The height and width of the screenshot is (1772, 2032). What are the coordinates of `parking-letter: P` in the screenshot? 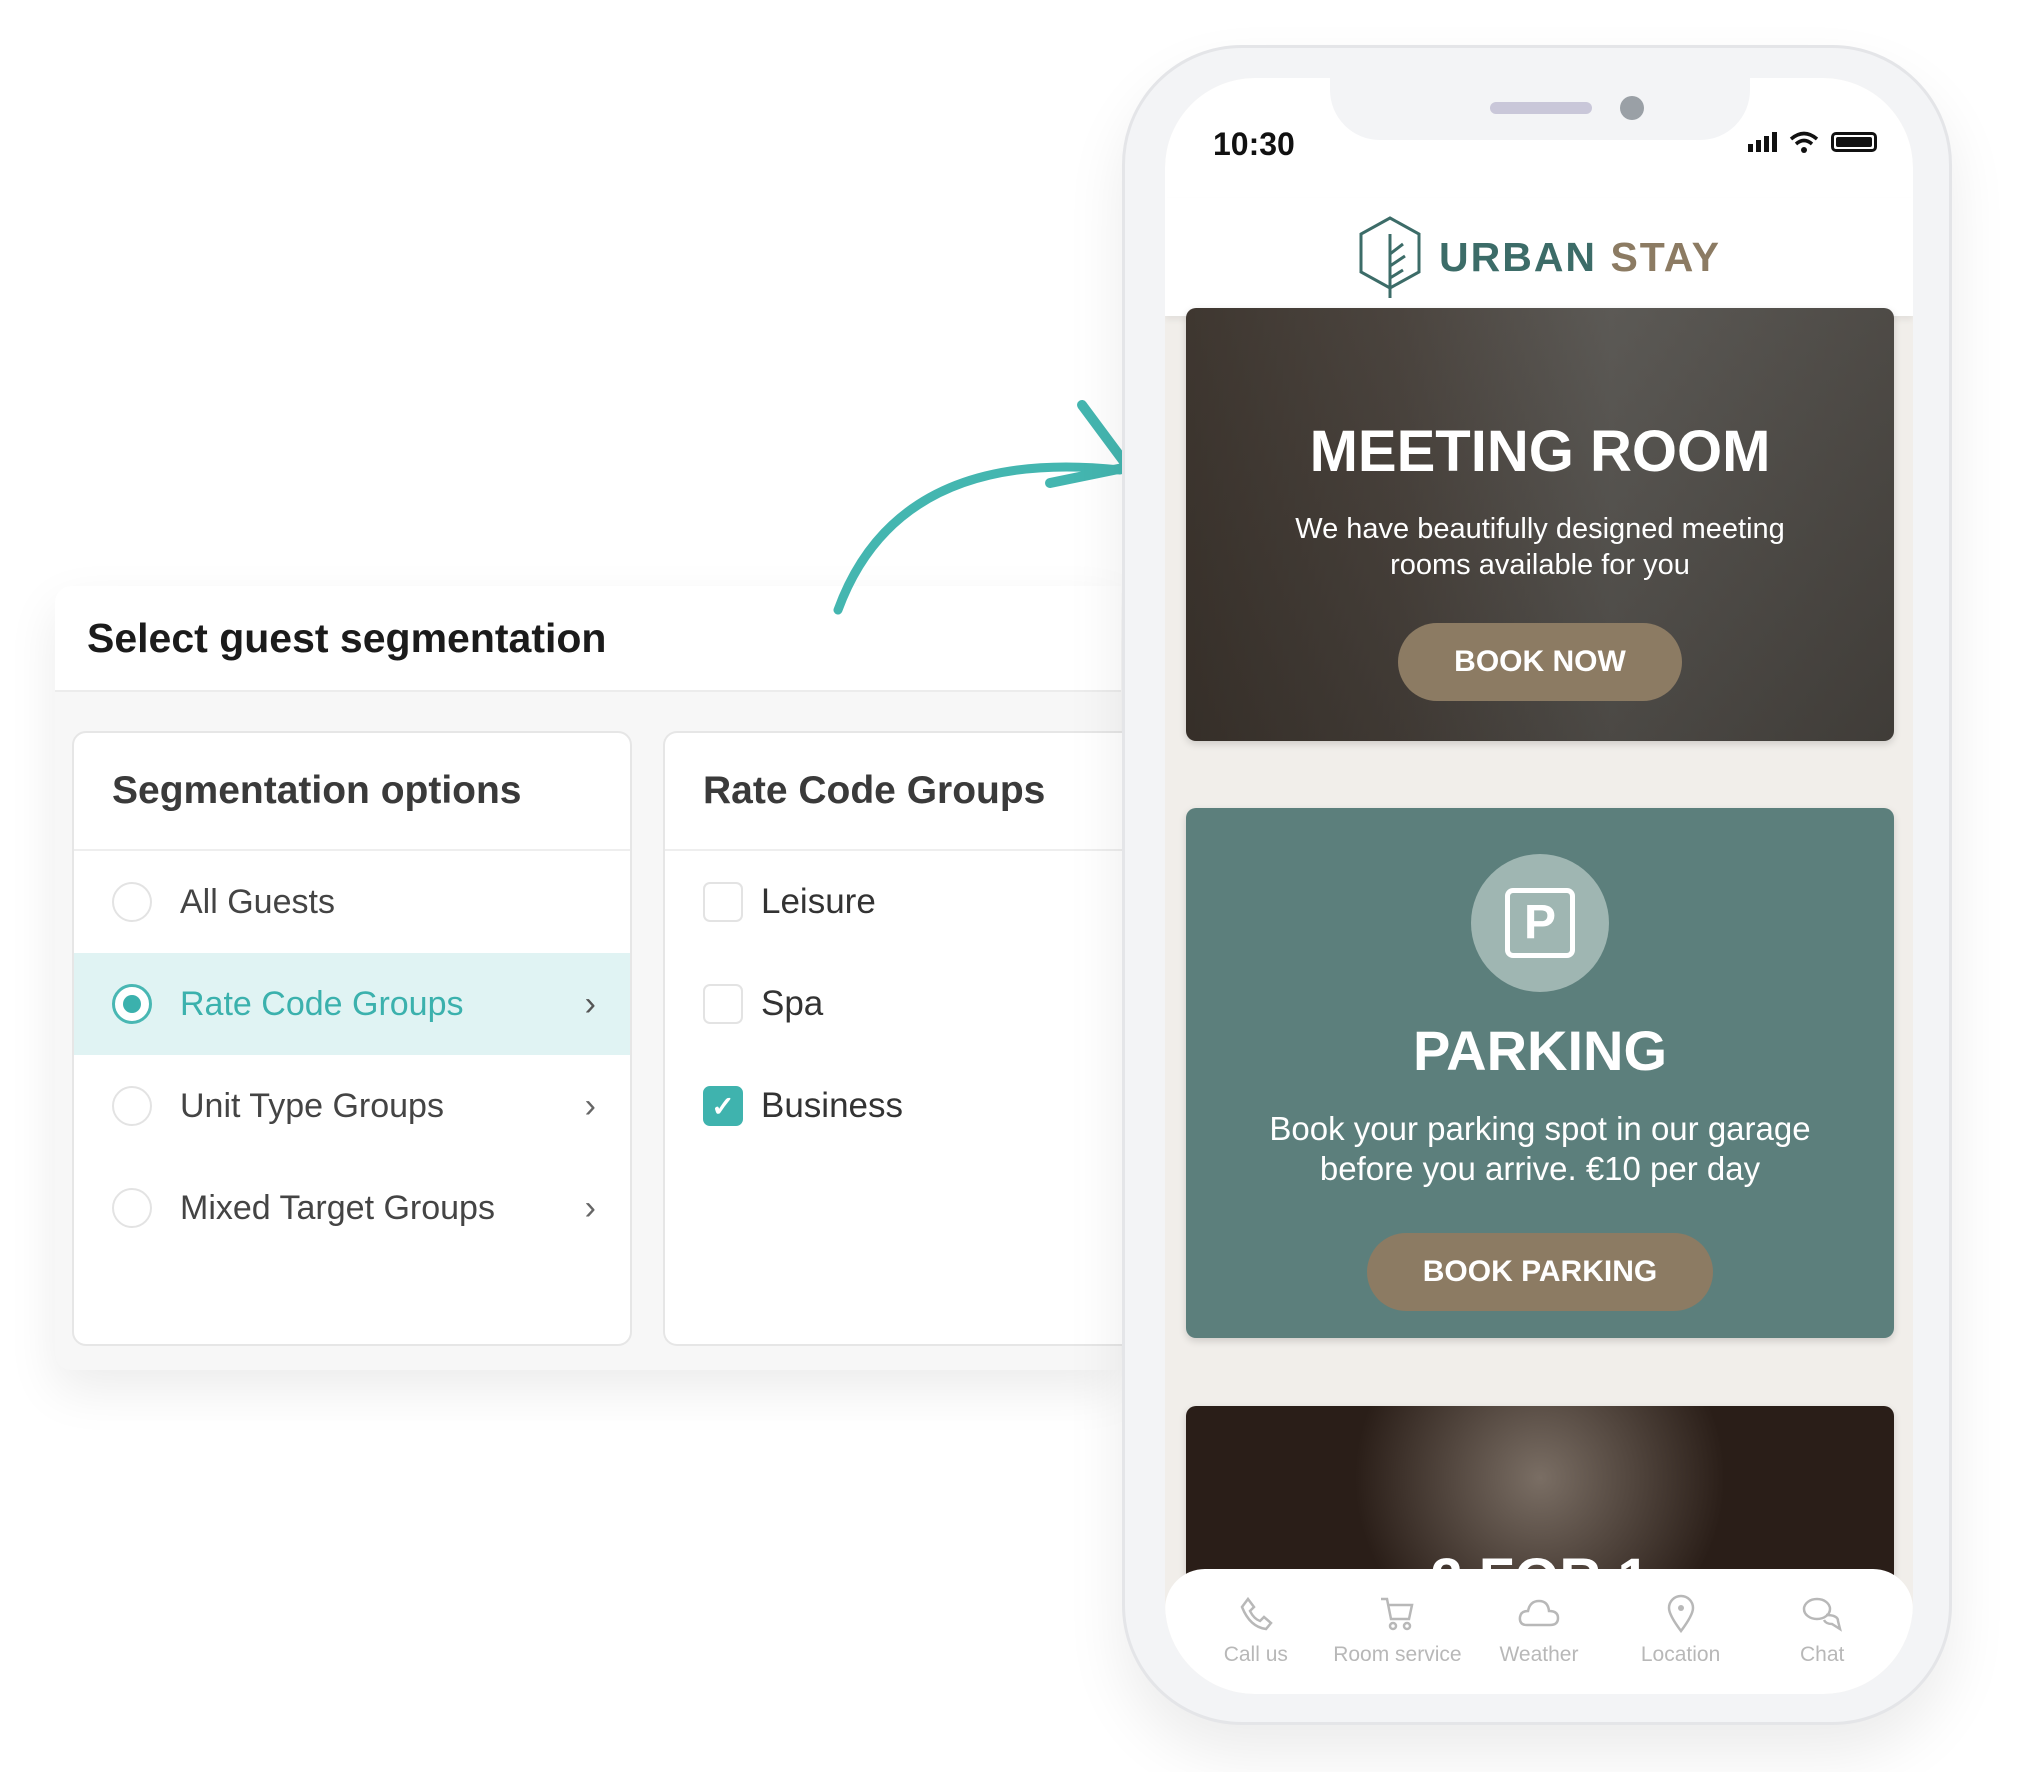 It's located at (1540, 923).